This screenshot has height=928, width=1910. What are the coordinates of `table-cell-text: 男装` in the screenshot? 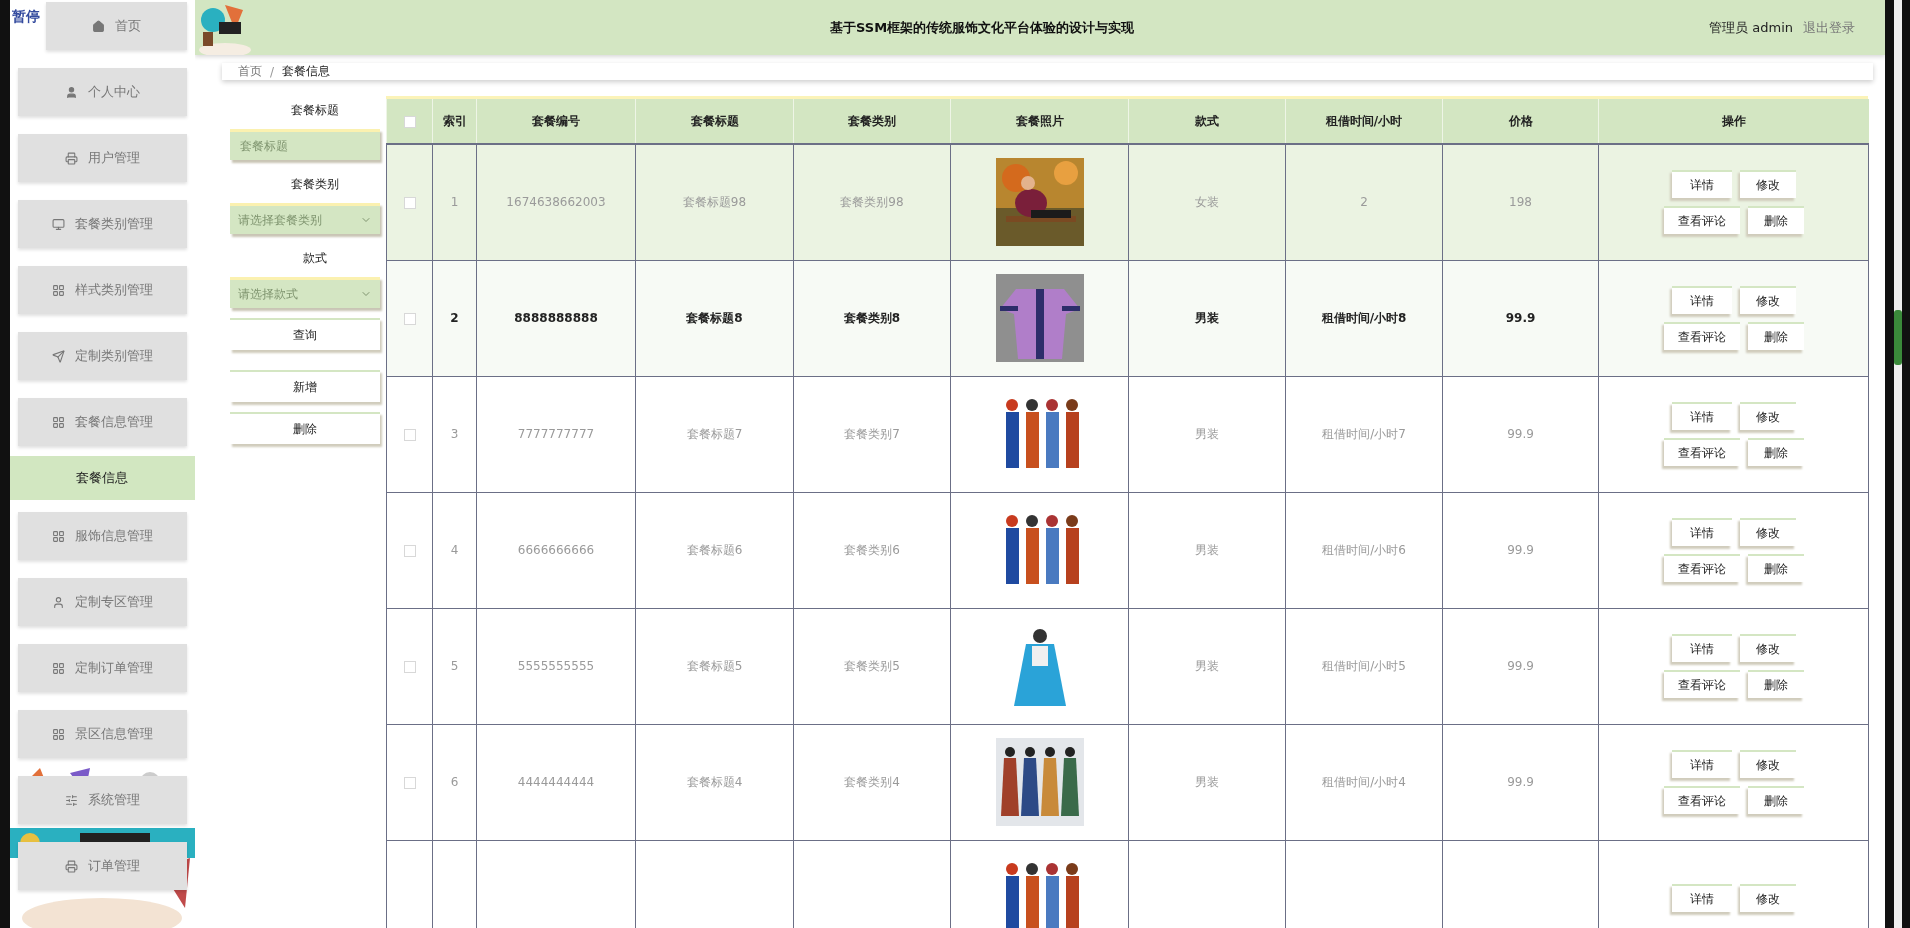 It's located at (1207, 549).